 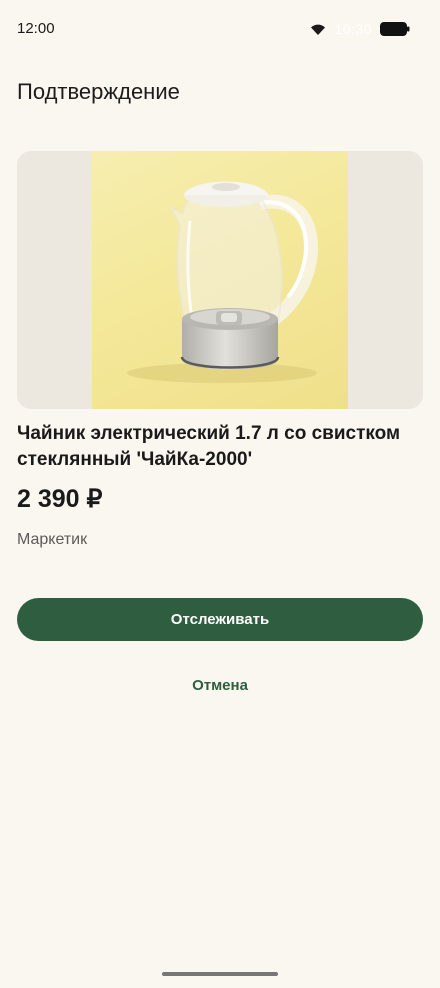 I want to click on kettle-illustration, so click(x=222, y=282).